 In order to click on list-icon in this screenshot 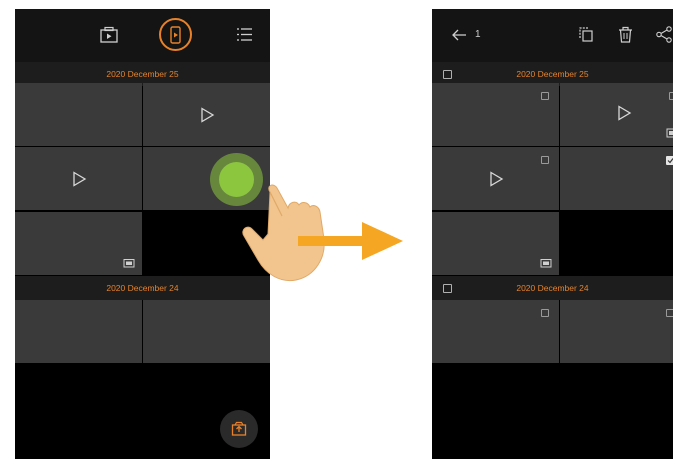, I will do `click(244, 34)`.